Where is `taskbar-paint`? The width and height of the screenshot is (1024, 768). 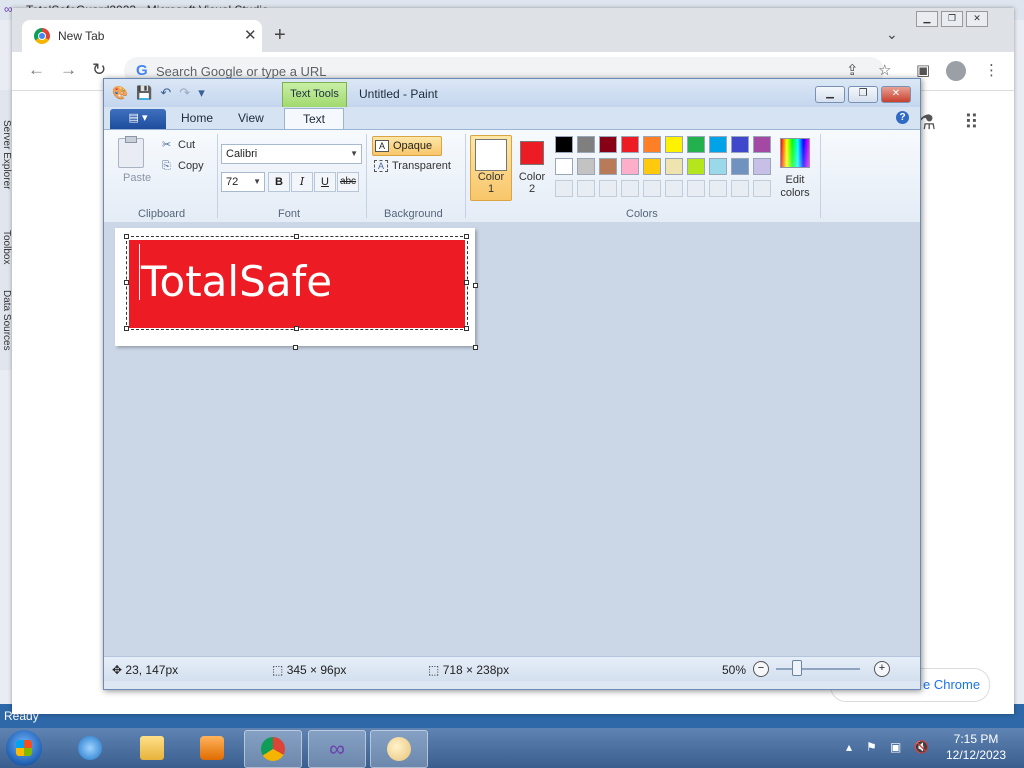 taskbar-paint is located at coordinates (399, 749).